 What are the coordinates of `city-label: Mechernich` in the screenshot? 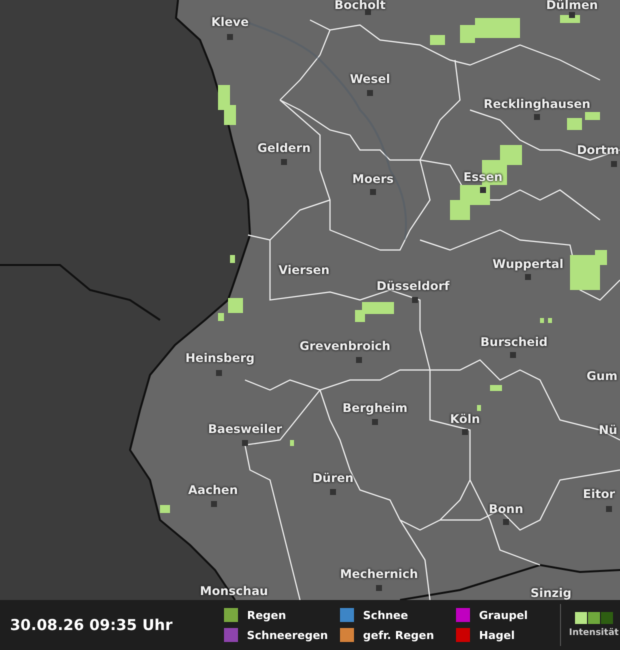 It's located at (379, 574).